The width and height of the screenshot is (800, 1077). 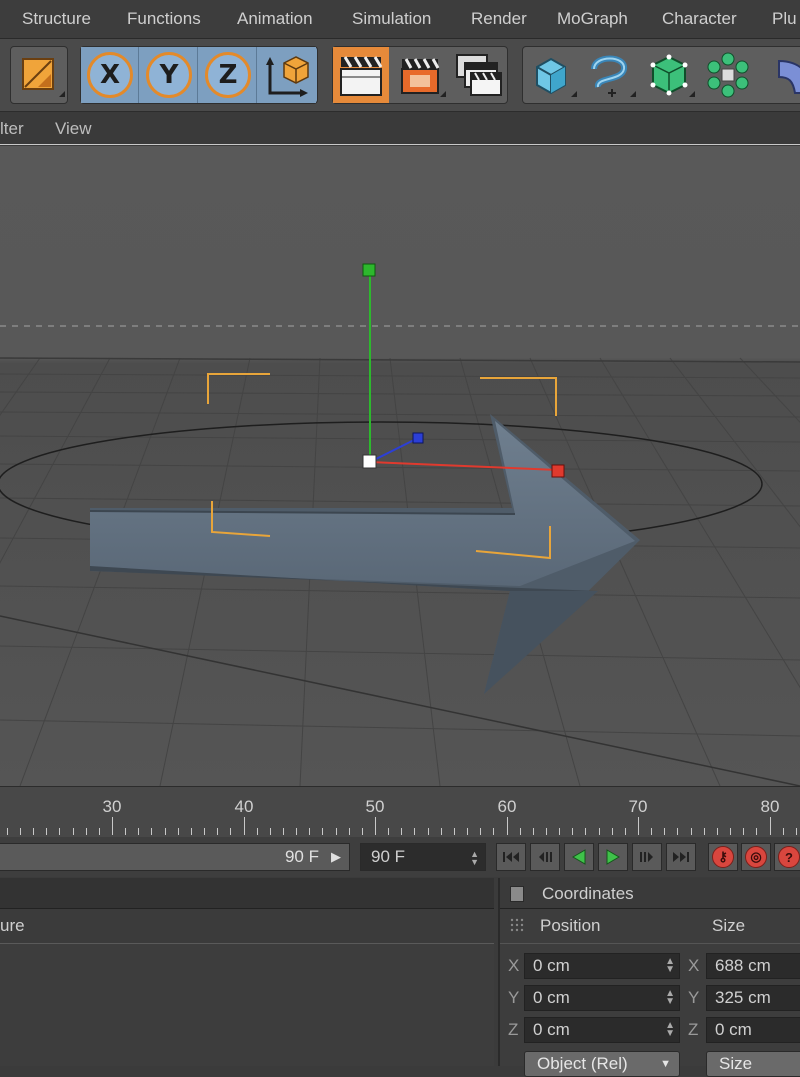 I want to click on menu-character: Character, so click(x=699, y=19).